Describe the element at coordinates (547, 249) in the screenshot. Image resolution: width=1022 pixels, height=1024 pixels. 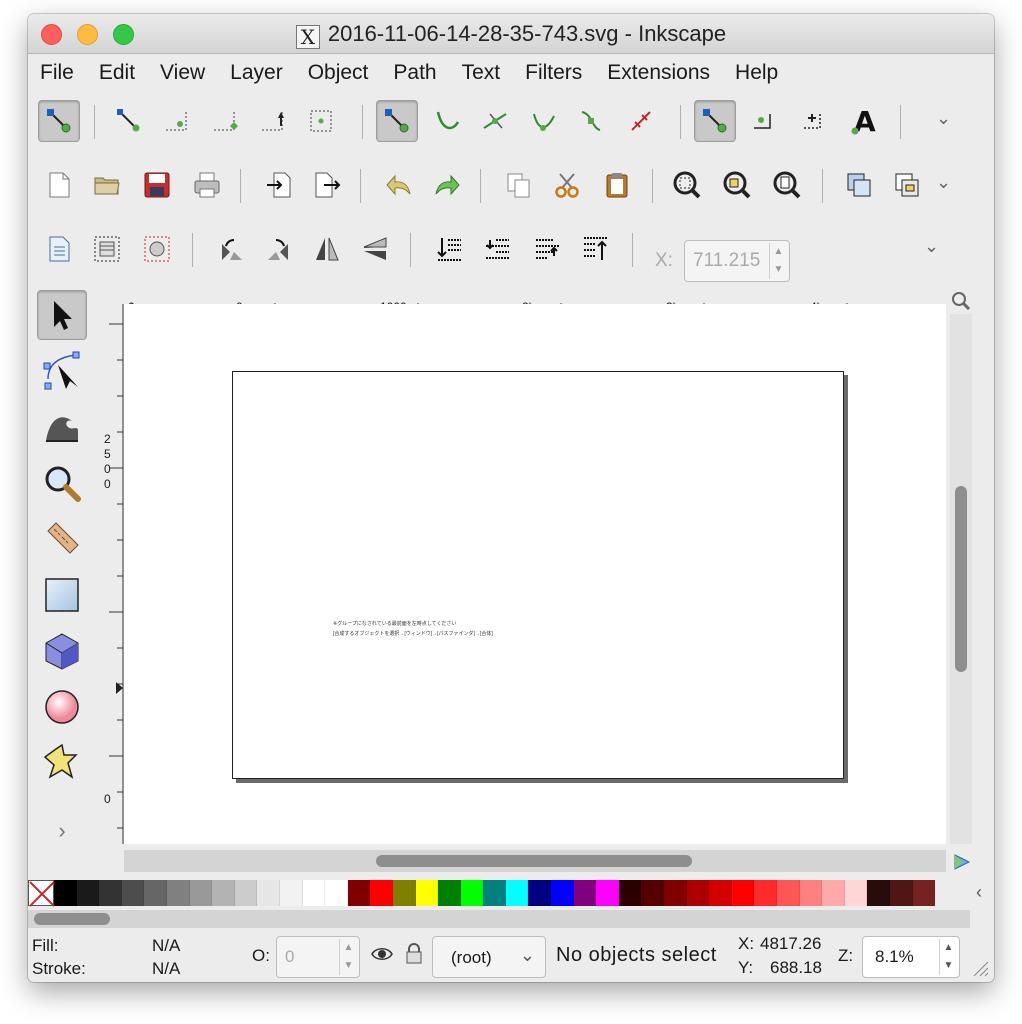
I see `raise-button` at that location.